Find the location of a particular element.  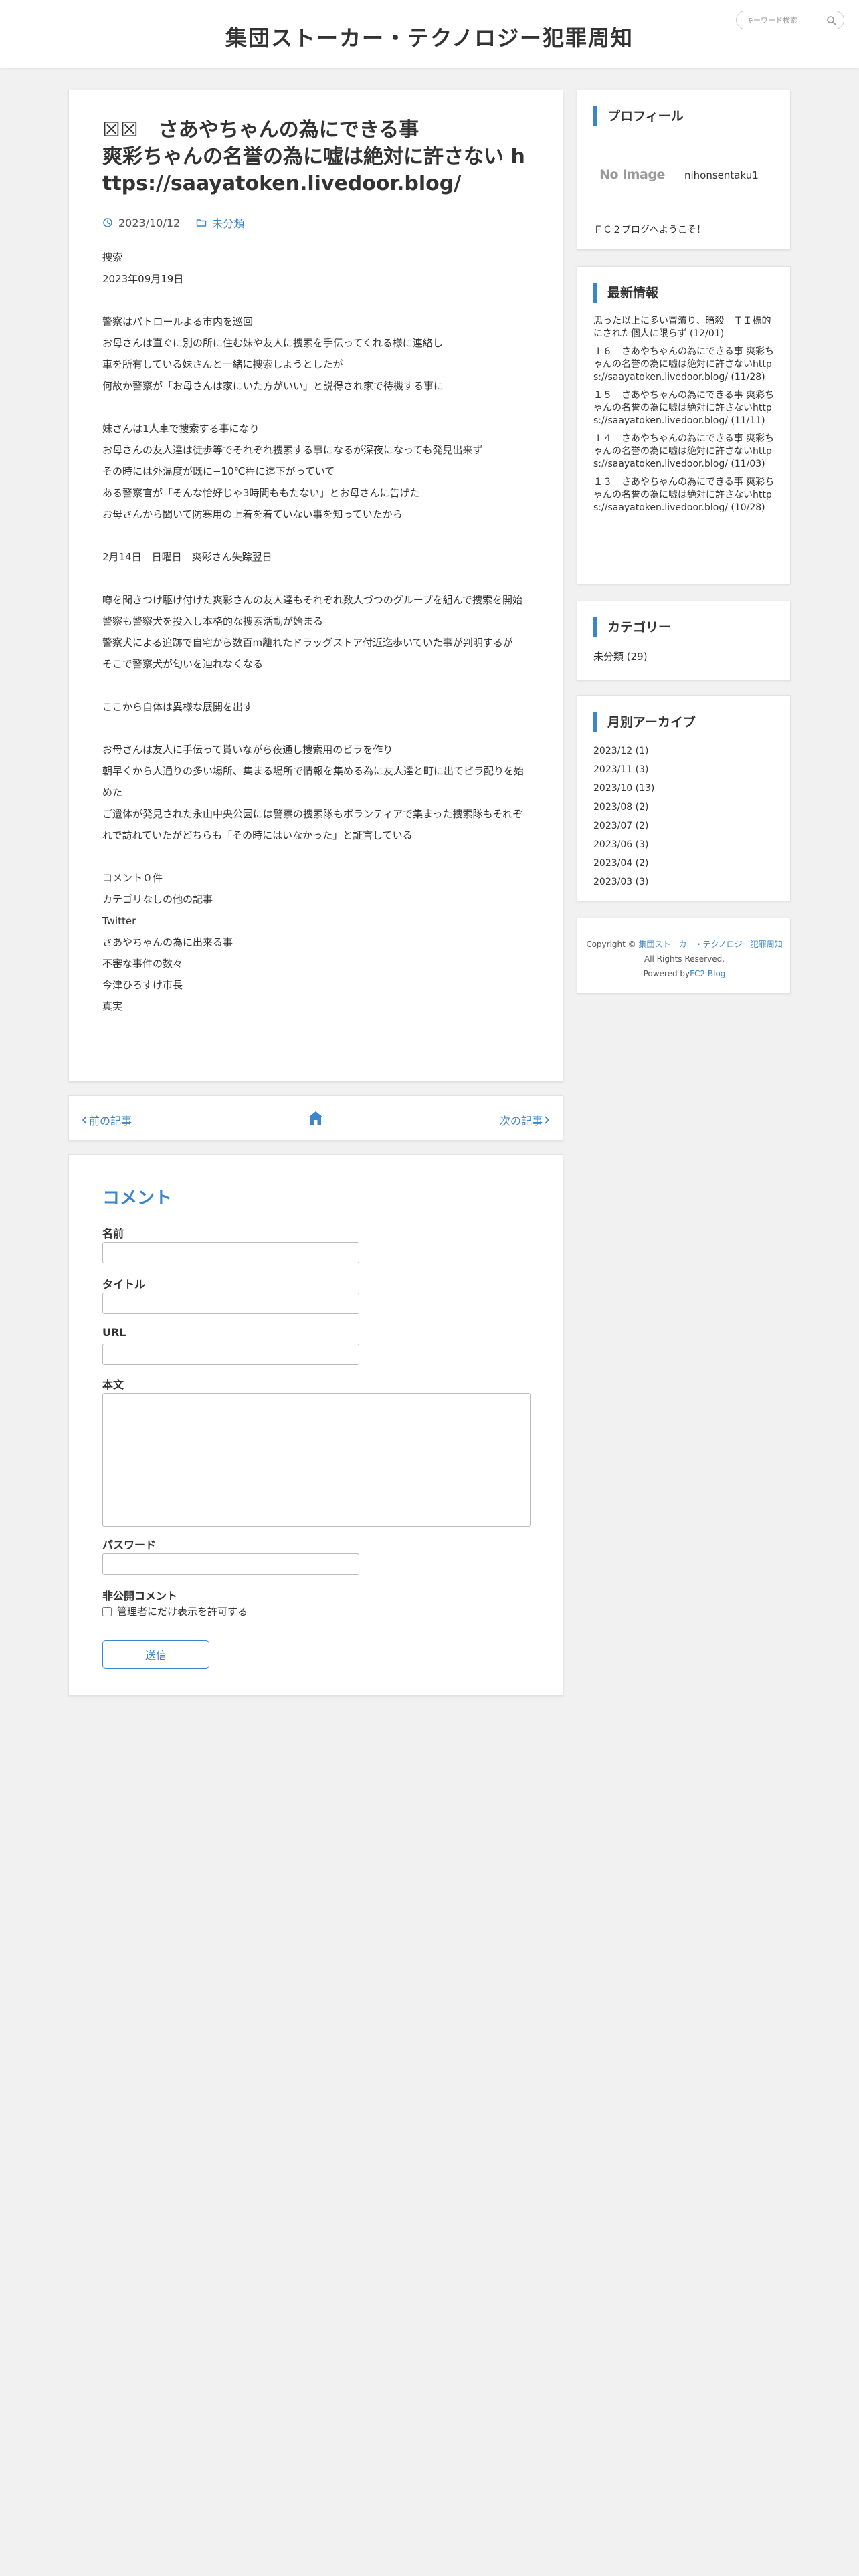

archive-item: 2023/08 (2) is located at coordinates (623, 807).